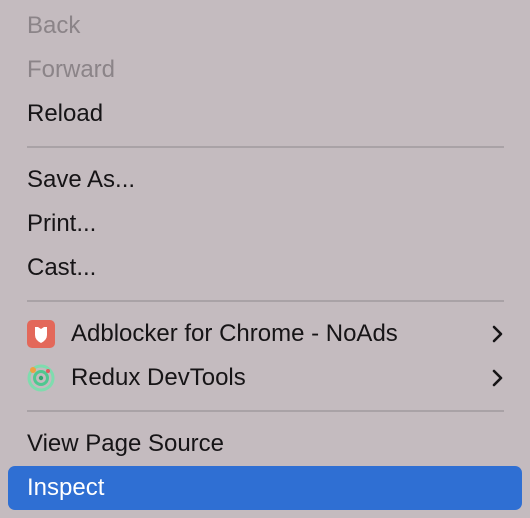  Describe the element at coordinates (265, 444) in the screenshot. I see `menu-item-view-page-source: View Page Source` at that location.